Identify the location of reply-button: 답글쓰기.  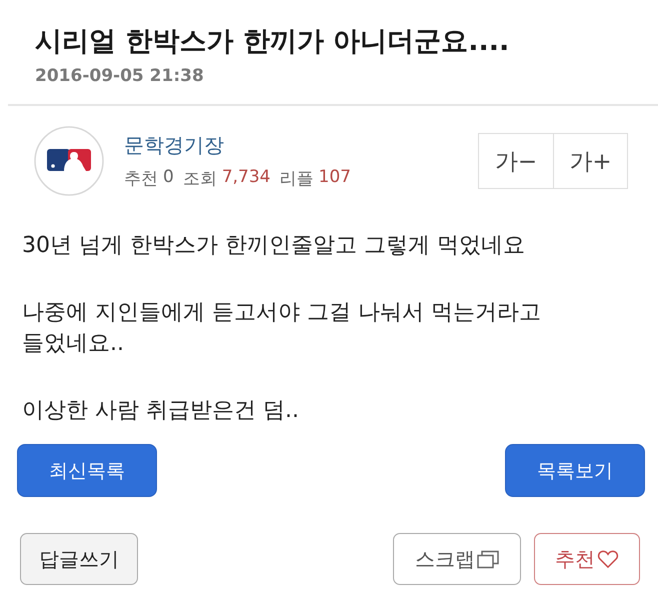
(79, 559).